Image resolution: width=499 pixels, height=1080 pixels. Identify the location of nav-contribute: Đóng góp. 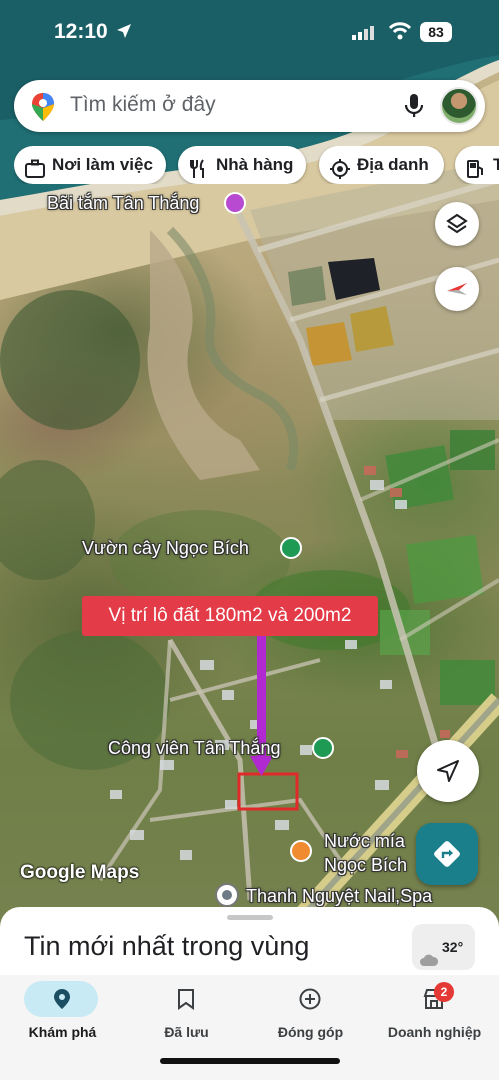
(310, 1010).